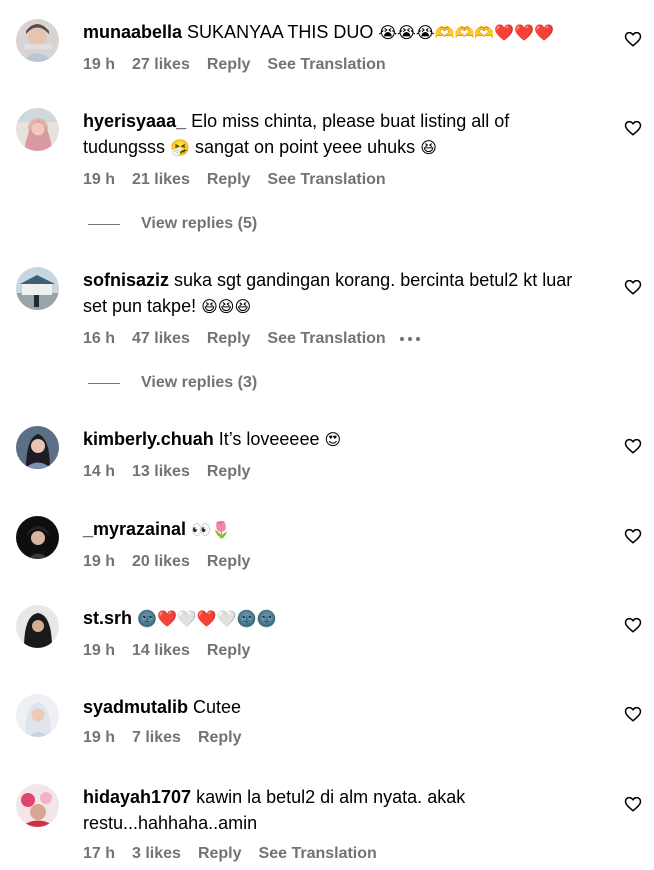 The image size is (654, 870). Describe the element at coordinates (207, 619) in the screenshot. I see `comment-emojis: 🌚❤️🤍❤️🤍🌚🌚` at that location.